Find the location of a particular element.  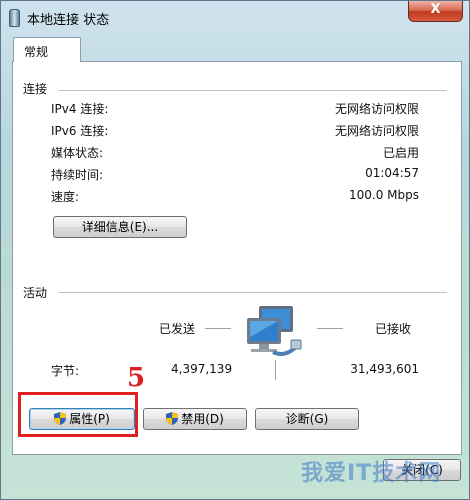

tab-general-label: 常规 is located at coordinates (36, 52).